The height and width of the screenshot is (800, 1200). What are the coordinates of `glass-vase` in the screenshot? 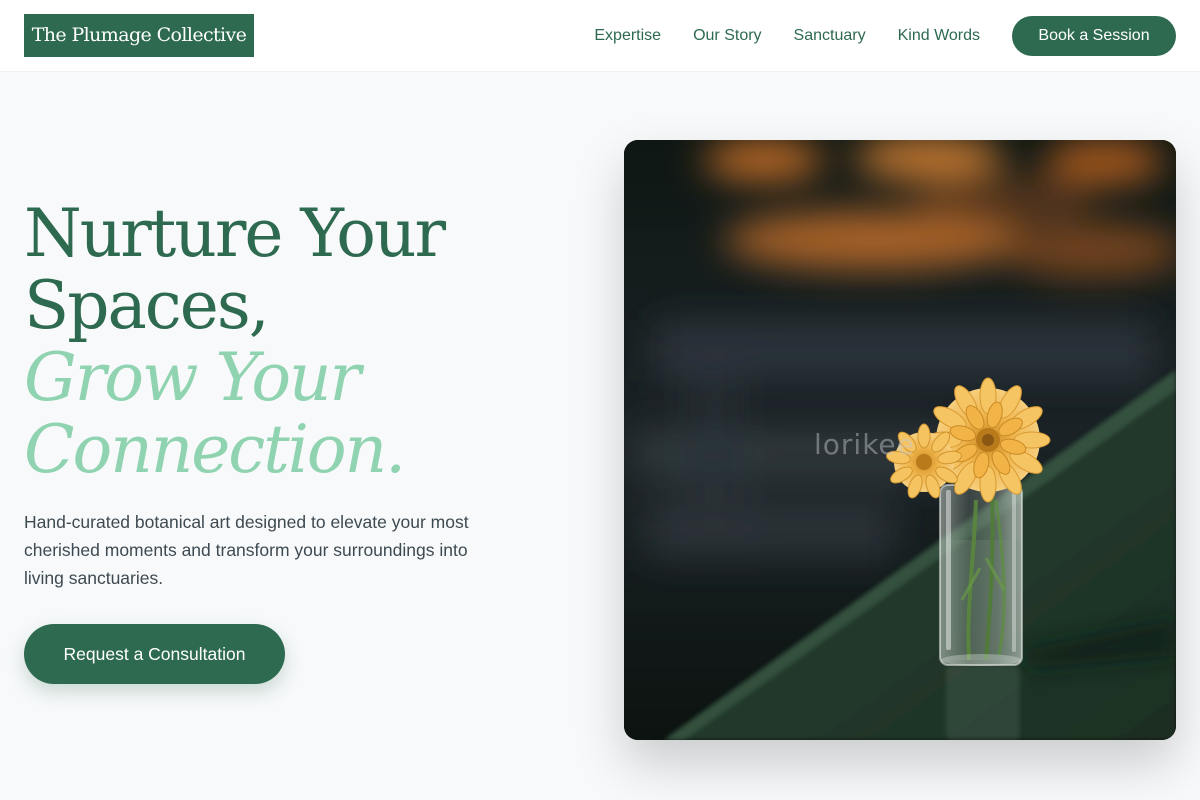 It's located at (981, 575).